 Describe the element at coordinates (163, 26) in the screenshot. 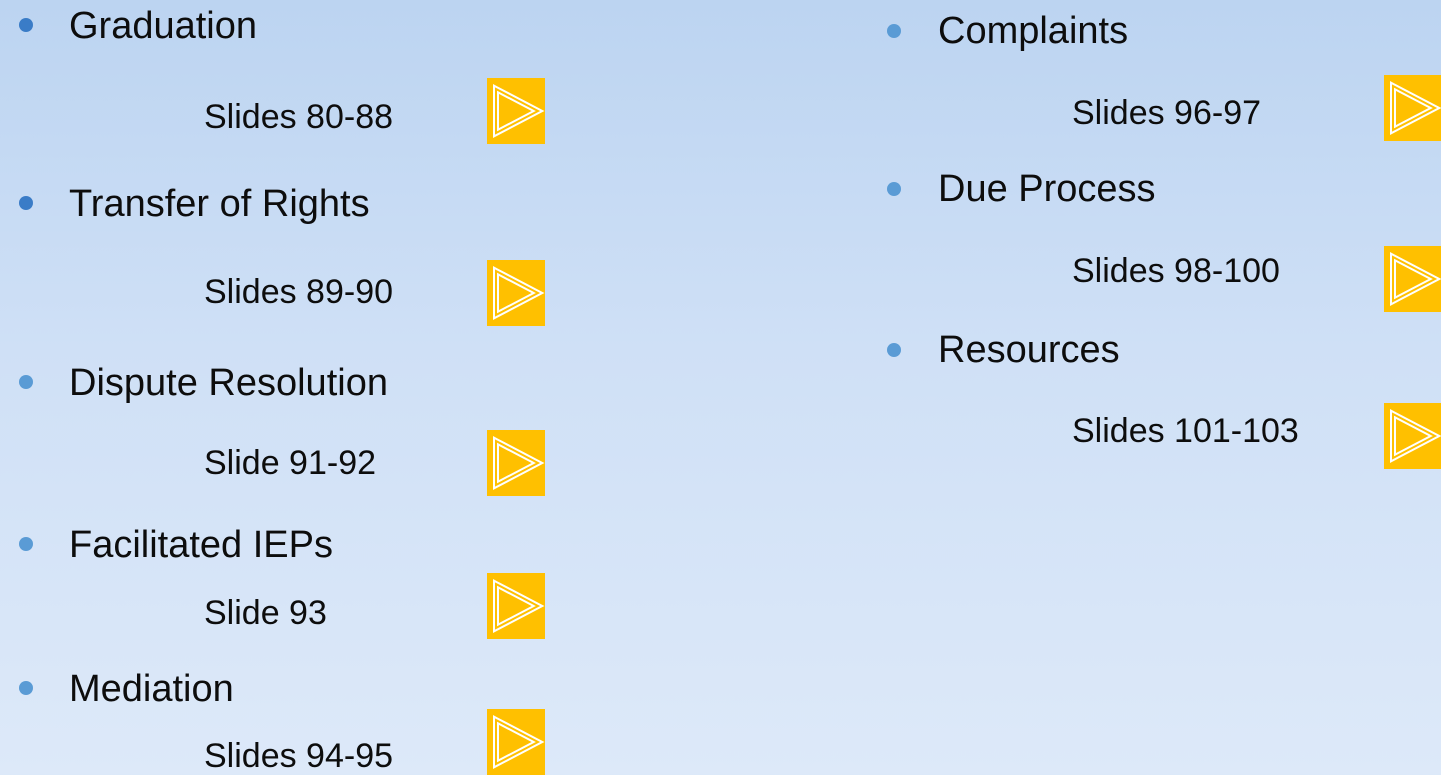

I see `topic-graduation: Graduation` at that location.